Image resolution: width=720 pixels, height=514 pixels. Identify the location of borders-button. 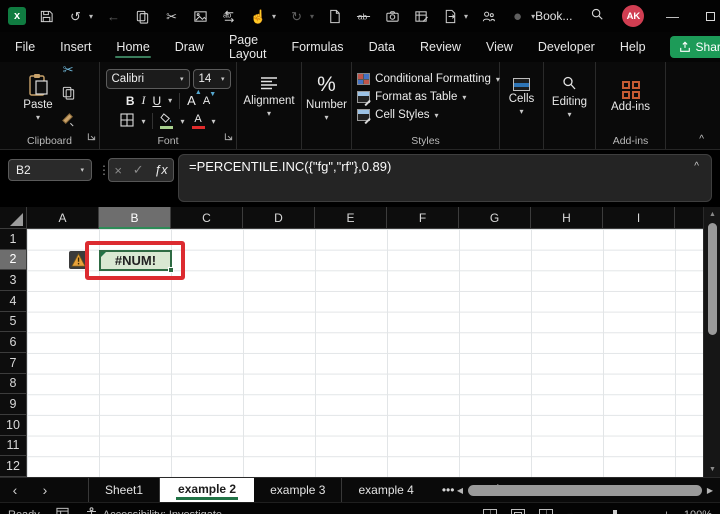
(127, 121).